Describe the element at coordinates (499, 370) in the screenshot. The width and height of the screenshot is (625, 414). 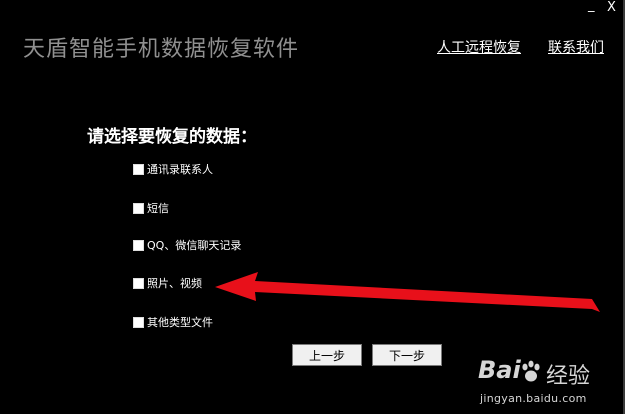
I see `baidu-logo-text: Bai` at that location.